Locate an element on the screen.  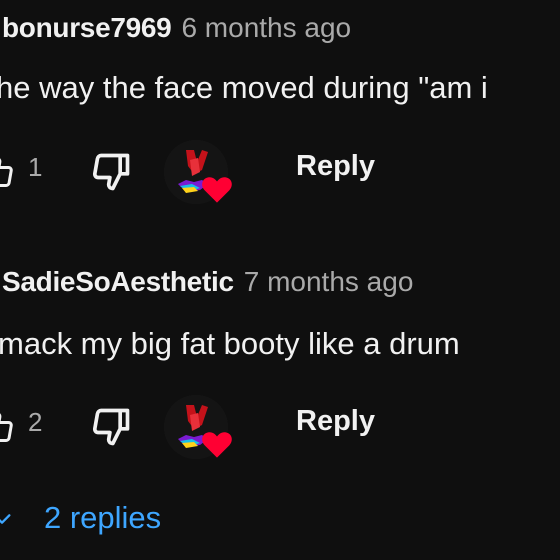
comment-text: he way the face moved during "am i is located at coordinates (244, 87).